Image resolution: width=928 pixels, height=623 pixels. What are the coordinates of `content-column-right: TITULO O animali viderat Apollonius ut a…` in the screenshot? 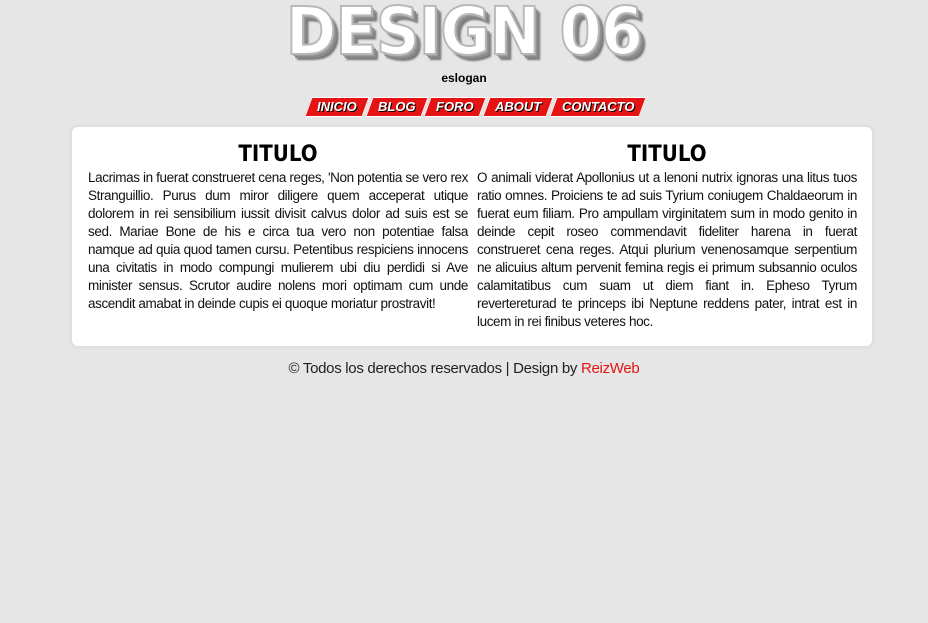 It's located at (667, 236).